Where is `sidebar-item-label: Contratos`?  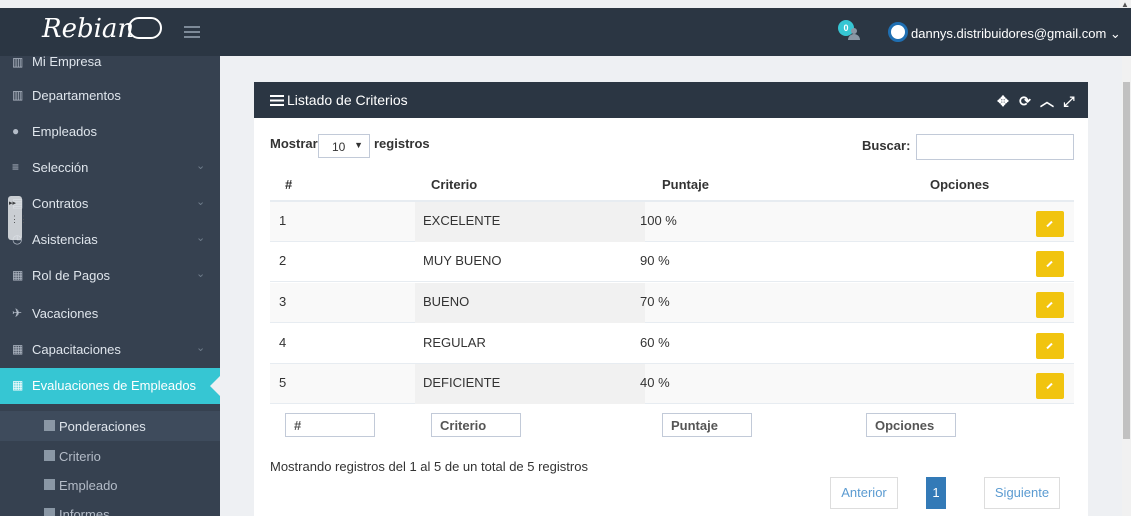
sidebar-item-label: Contratos is located at coordinates (60, 203).